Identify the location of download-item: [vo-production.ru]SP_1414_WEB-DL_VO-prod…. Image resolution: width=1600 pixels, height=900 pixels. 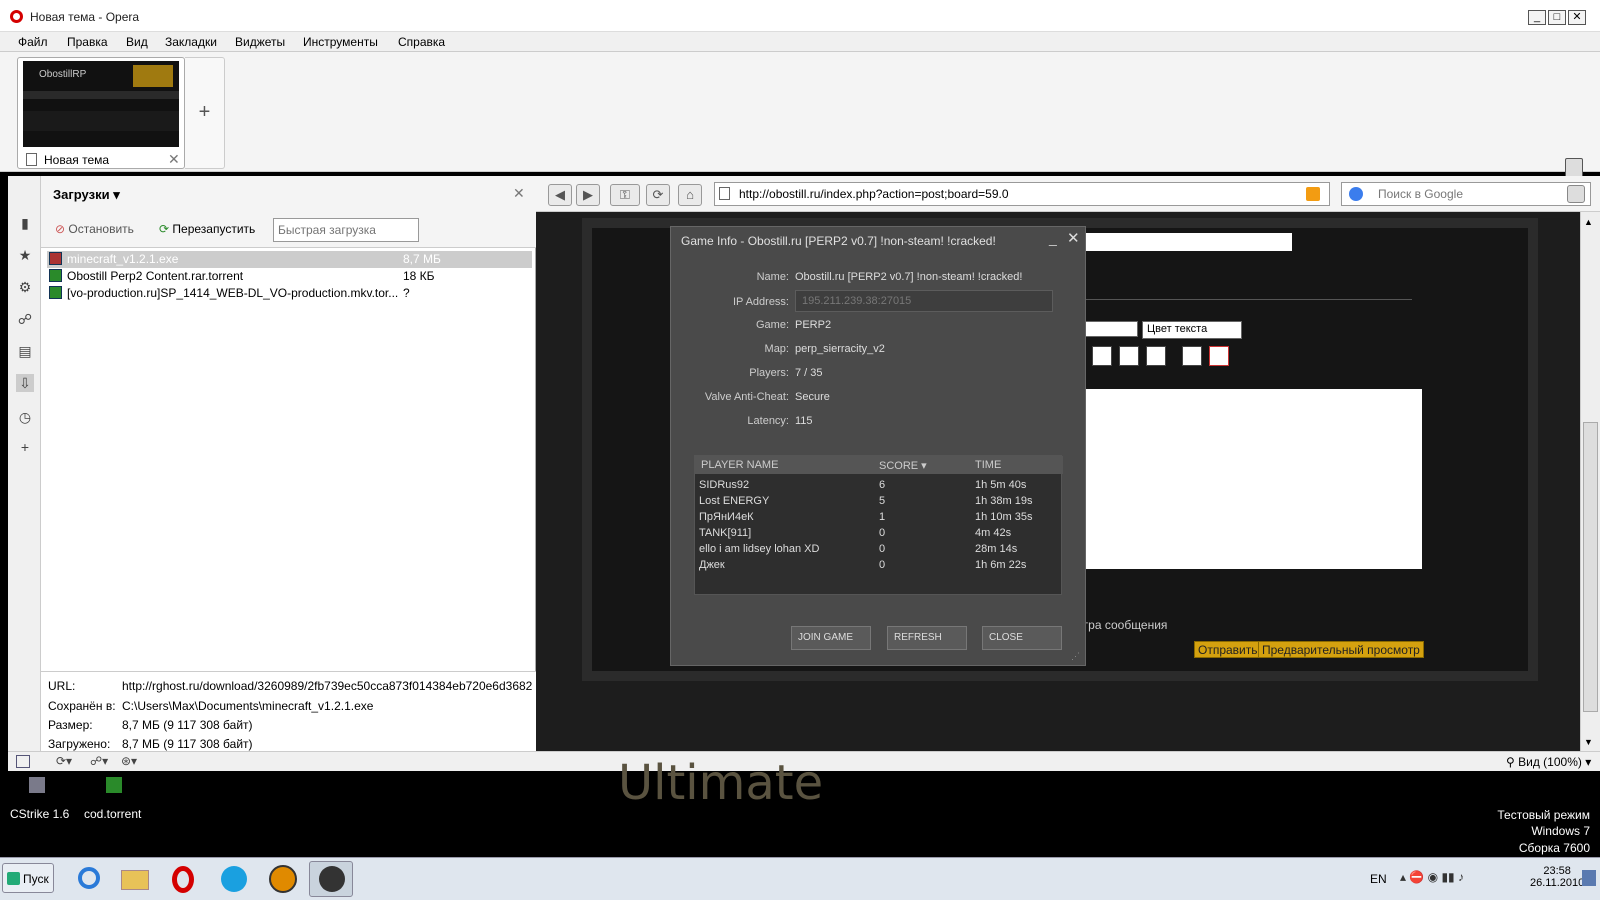
(289, 293).